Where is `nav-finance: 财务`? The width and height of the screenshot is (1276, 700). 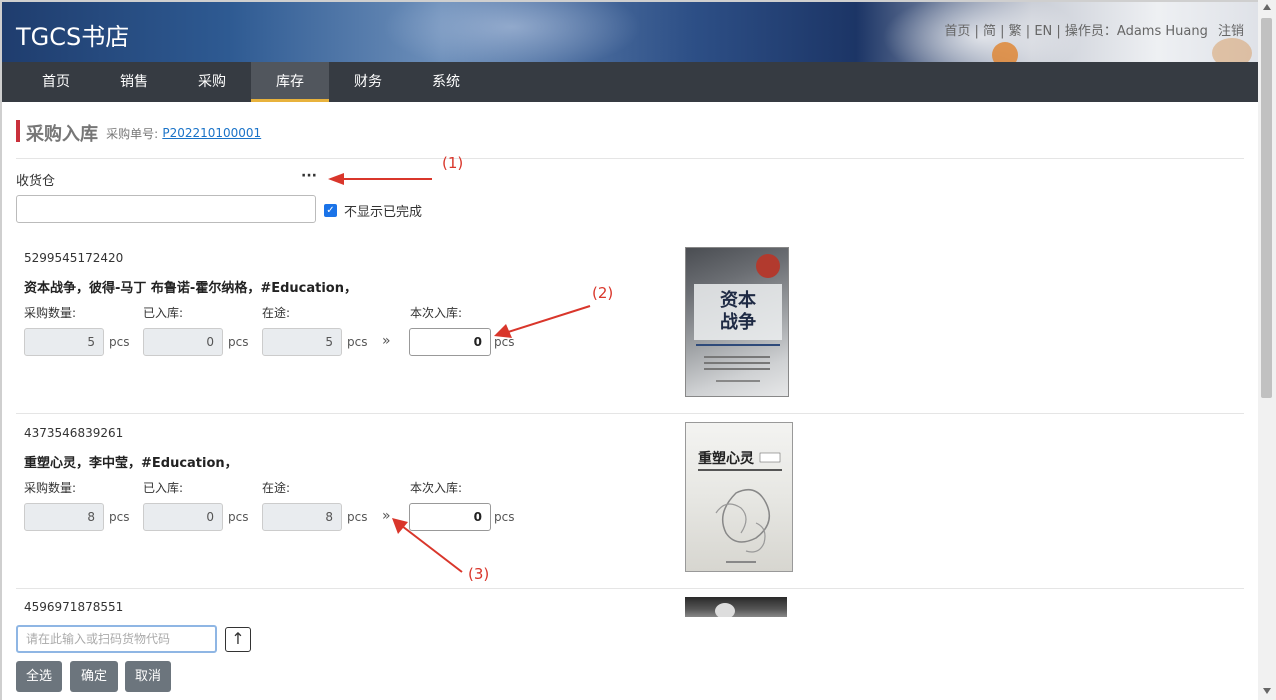 nav-finance: 财务 is located at coordinates (368, 82).